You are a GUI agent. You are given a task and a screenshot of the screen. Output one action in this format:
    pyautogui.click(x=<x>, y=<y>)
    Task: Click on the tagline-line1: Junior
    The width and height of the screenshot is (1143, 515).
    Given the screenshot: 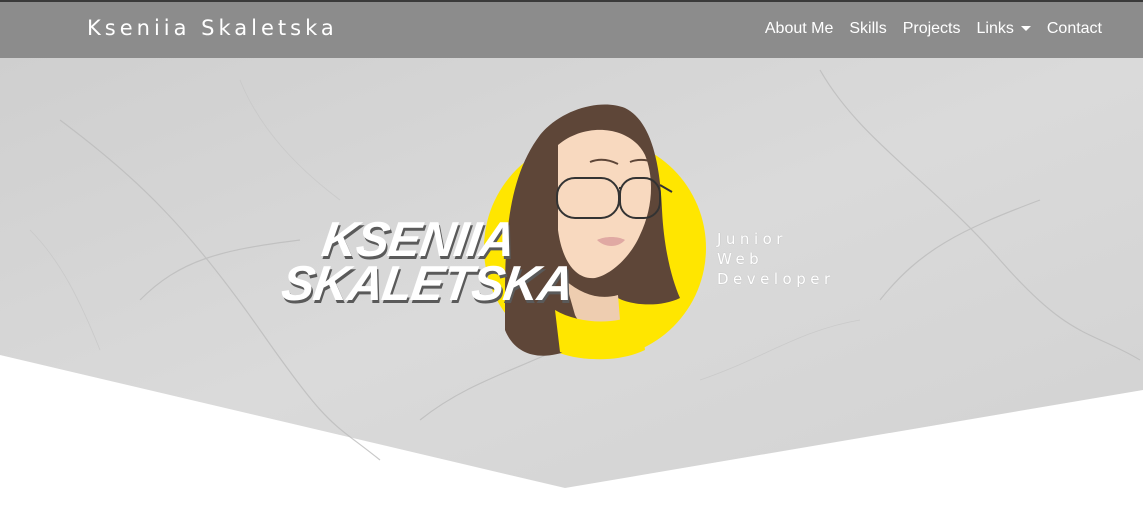 What is the action you would take?
    pyautogui.click(x=752, y=239)
    